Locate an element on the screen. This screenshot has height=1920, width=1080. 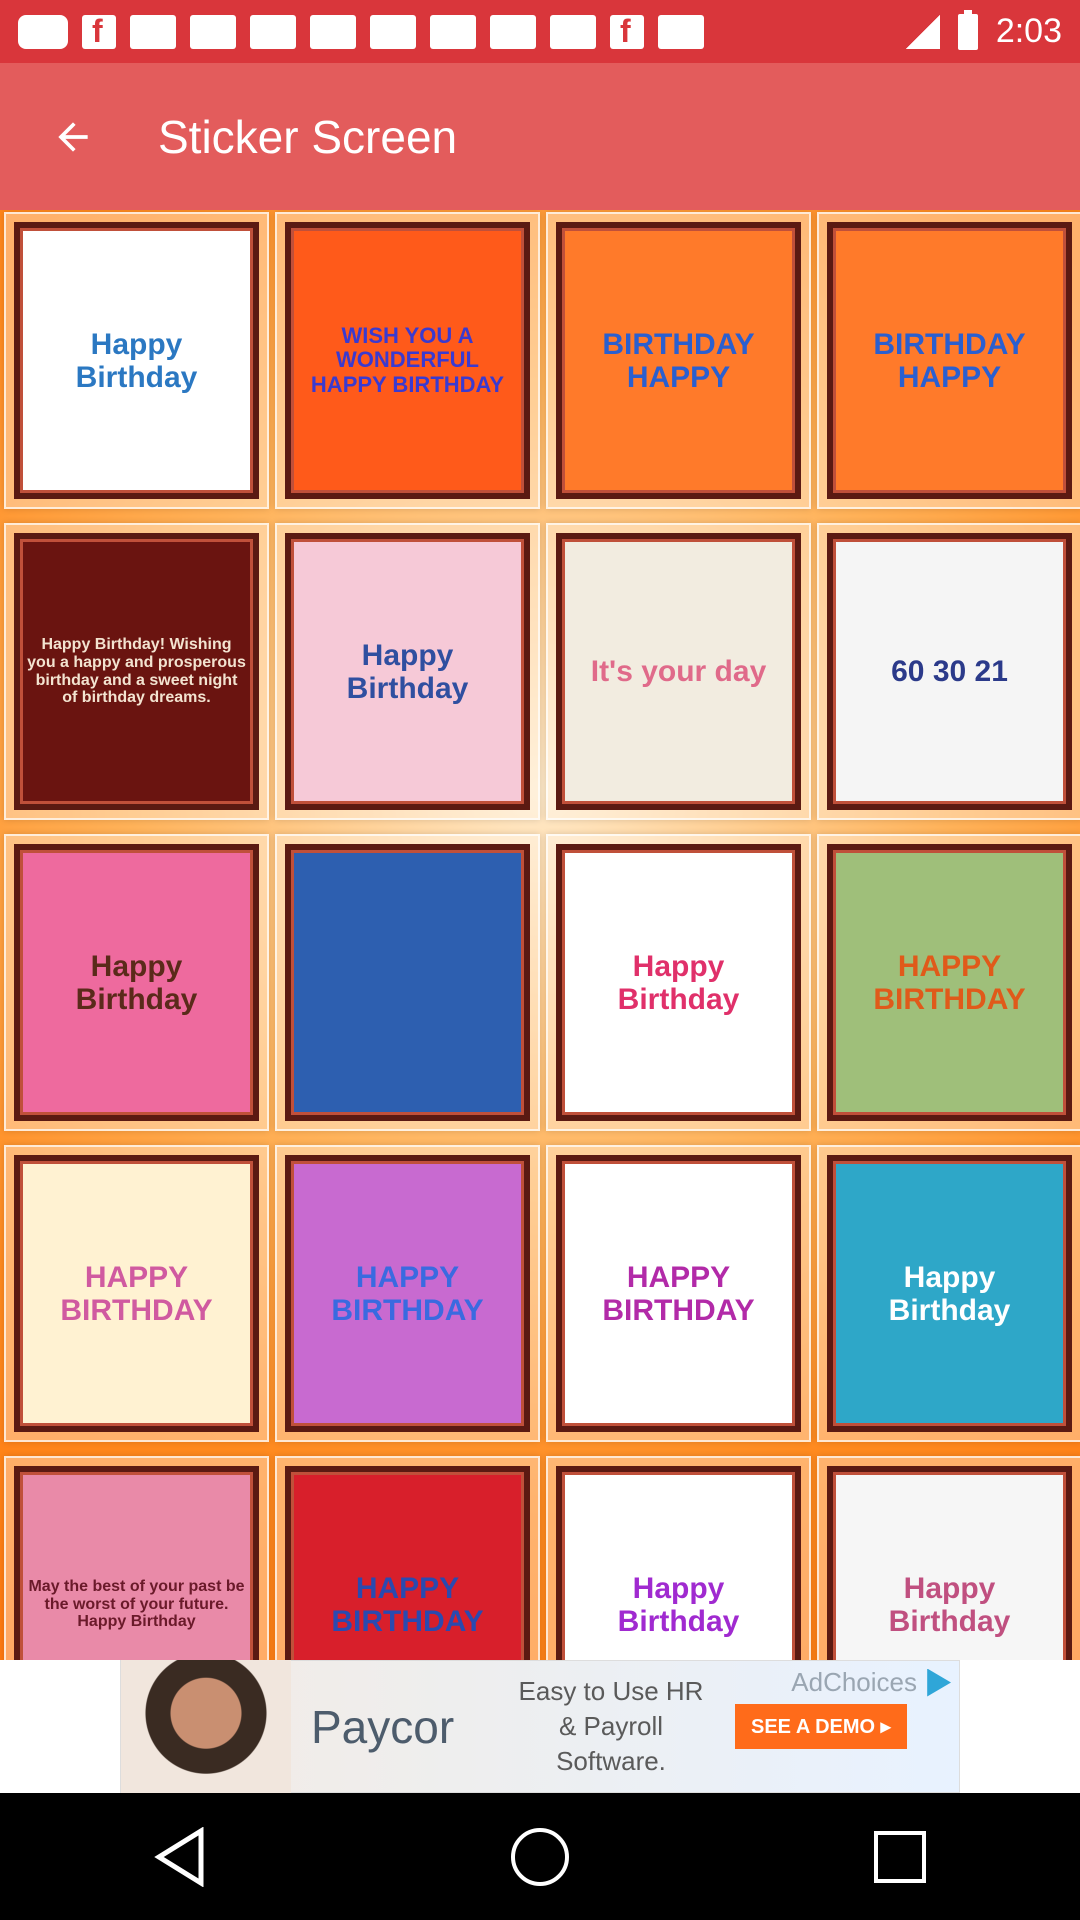
status-right: 2:03 is located at coordinates (983, 30).